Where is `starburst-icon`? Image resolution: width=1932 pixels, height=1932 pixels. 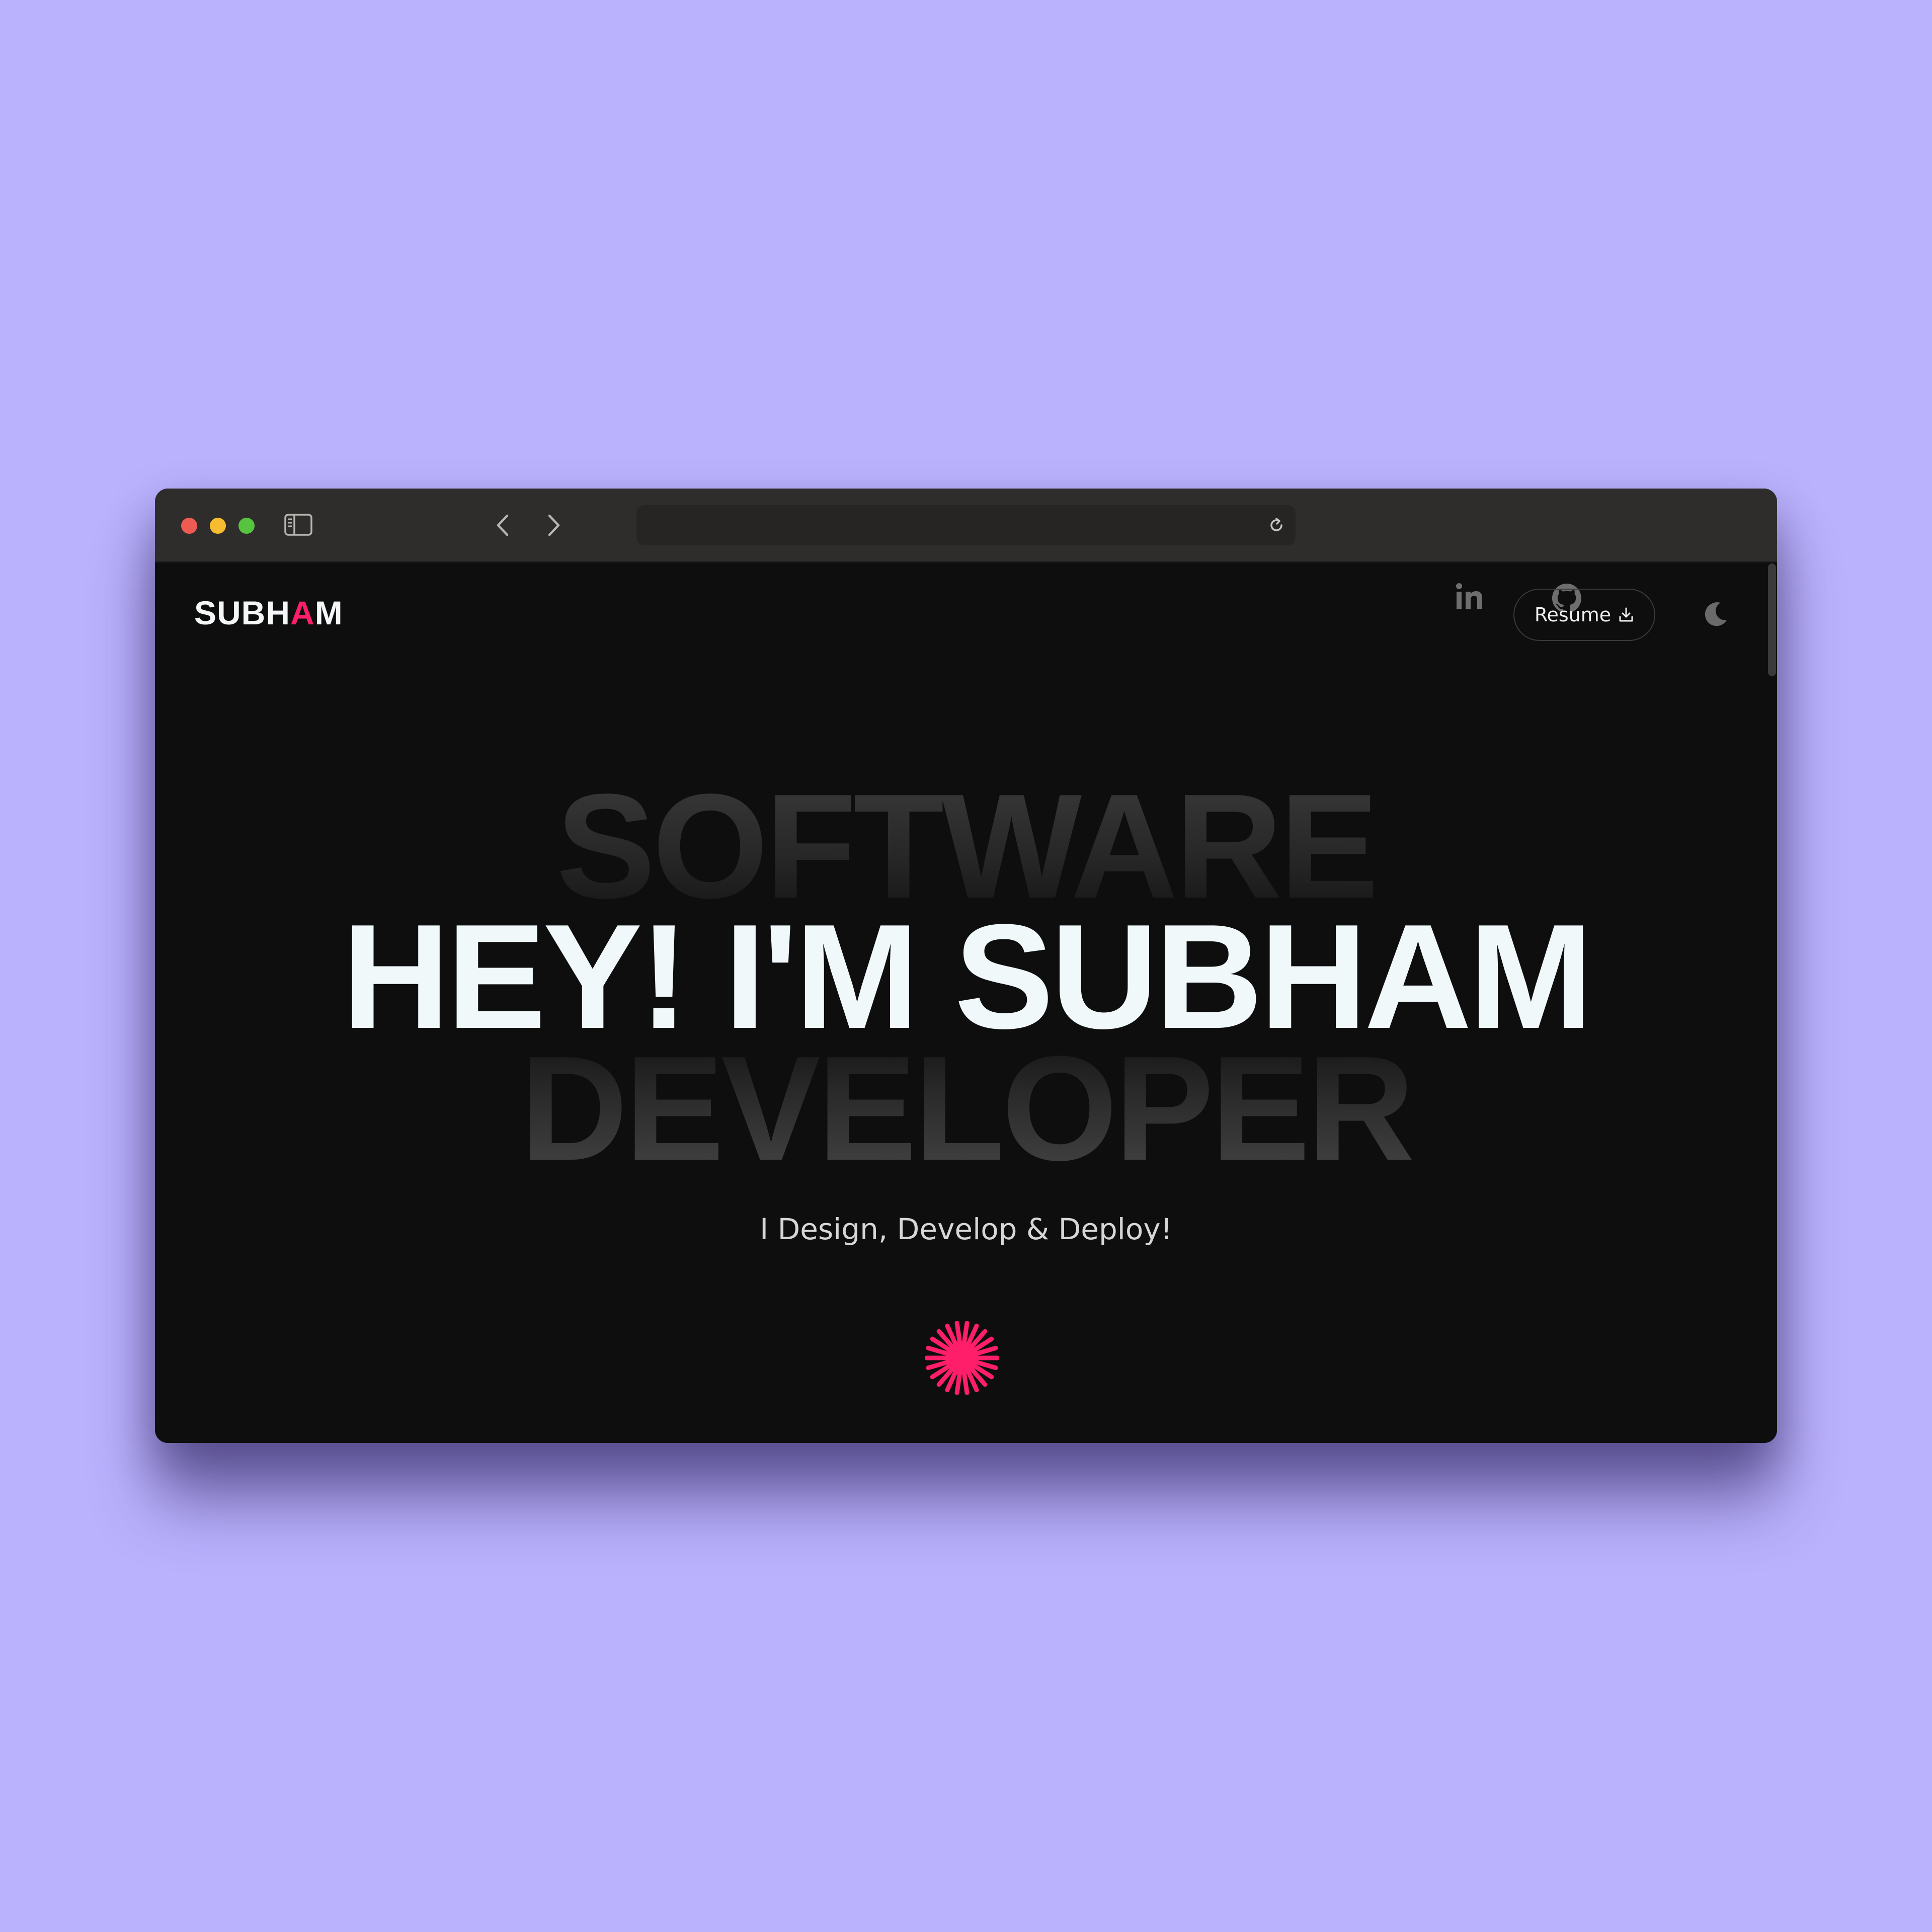 starburst-icon is located at coordinates (962, 1358).